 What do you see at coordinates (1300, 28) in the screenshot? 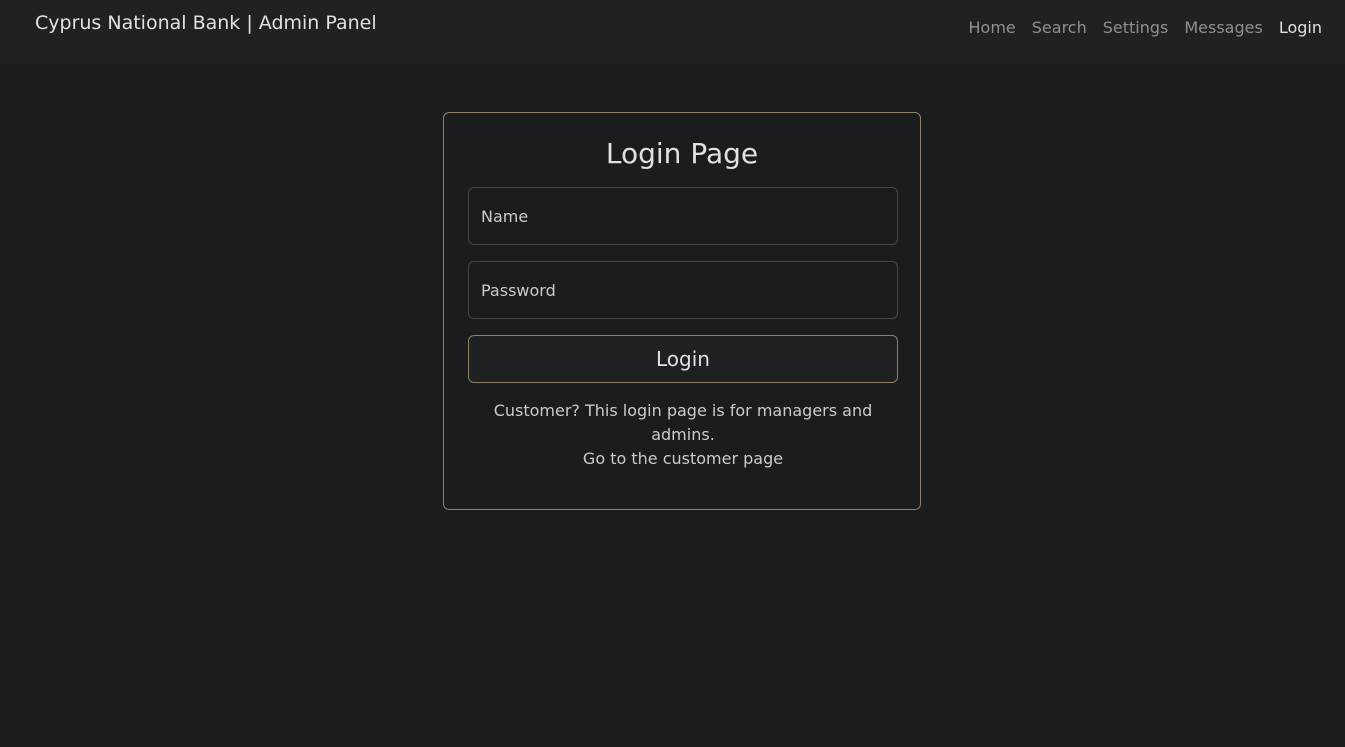
I see `nav-link-login: Login` at bounding box center [1300, 28].